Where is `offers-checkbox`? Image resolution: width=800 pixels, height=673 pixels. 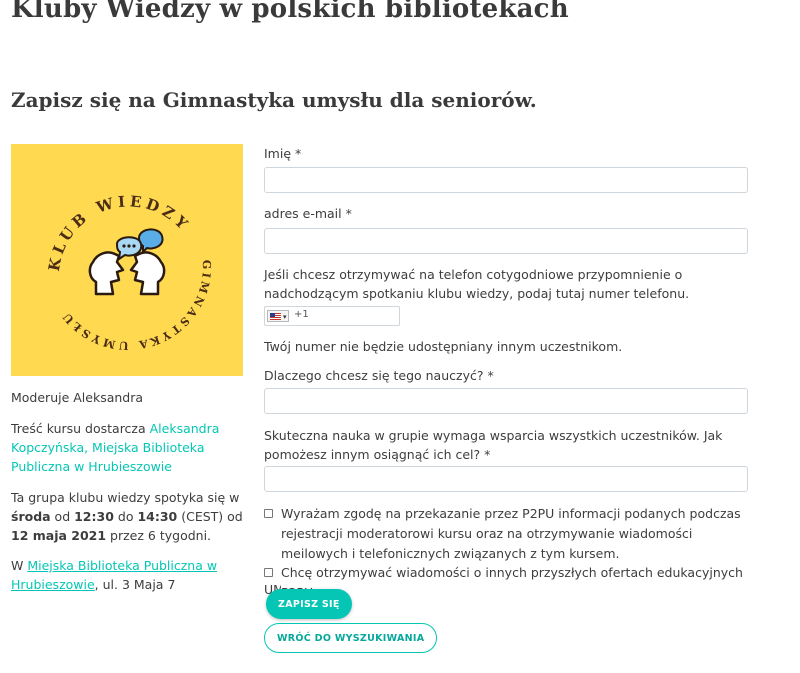
offers-checkbox is located at coordinates (268, 572).